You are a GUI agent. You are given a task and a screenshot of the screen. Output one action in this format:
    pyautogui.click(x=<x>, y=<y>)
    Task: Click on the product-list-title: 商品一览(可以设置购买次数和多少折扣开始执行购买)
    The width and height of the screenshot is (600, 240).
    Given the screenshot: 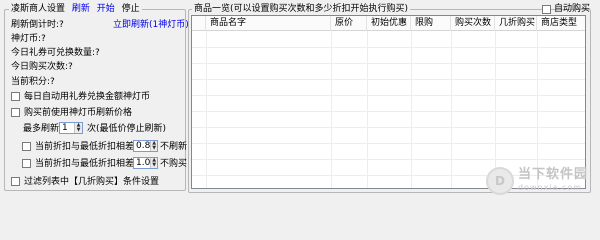 What is the action you would take?
    pyautogui.click(x=301, y=9)
    